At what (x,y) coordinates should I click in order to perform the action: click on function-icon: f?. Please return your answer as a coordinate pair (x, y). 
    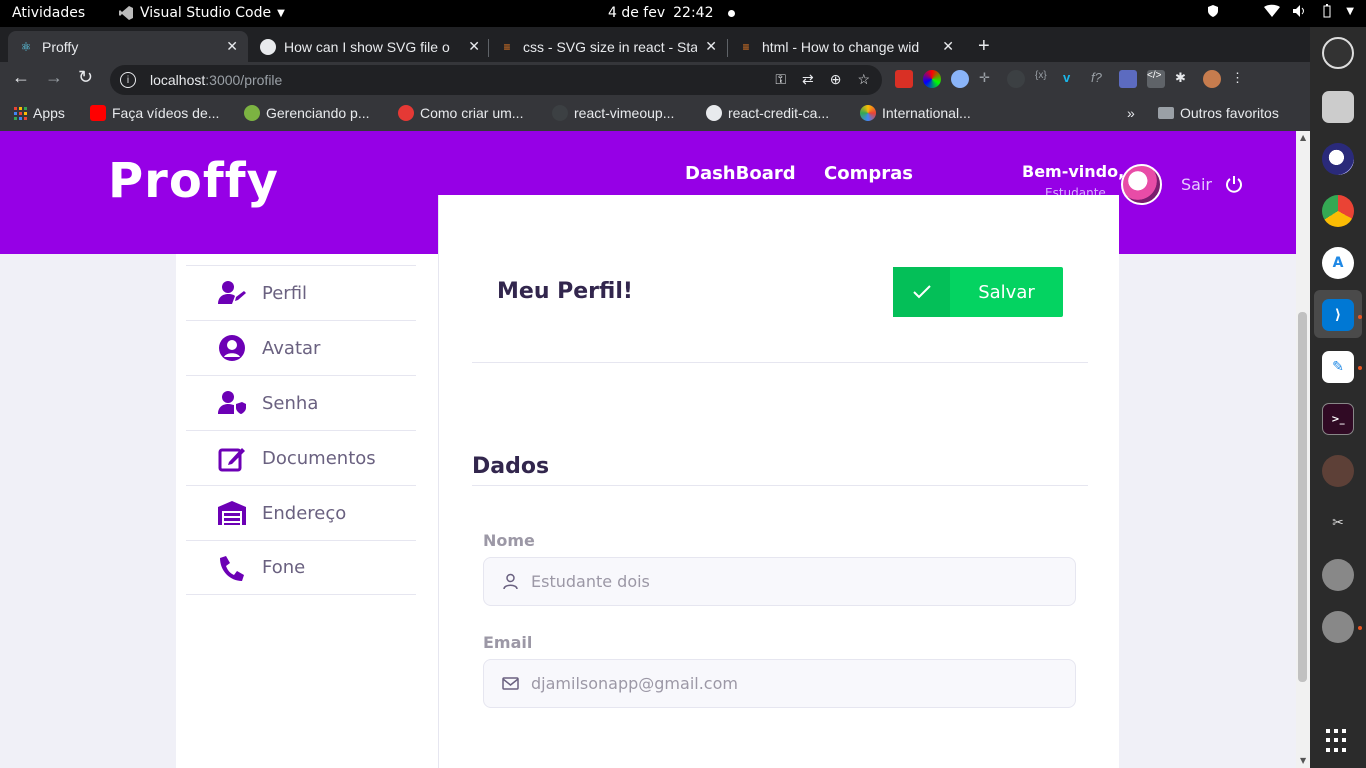
    Looking at the image, I should click on (1100, 79).